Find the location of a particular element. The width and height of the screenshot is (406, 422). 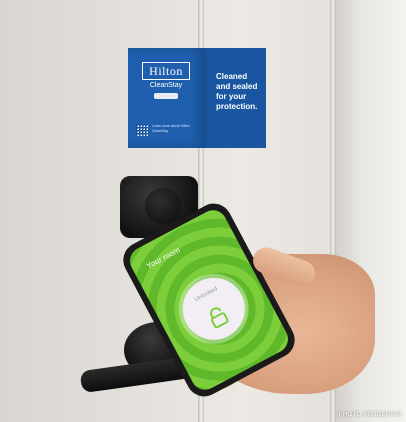

sign-side-panel: Cleaned and sealed for your protection. is located at coordinates (236, 98).